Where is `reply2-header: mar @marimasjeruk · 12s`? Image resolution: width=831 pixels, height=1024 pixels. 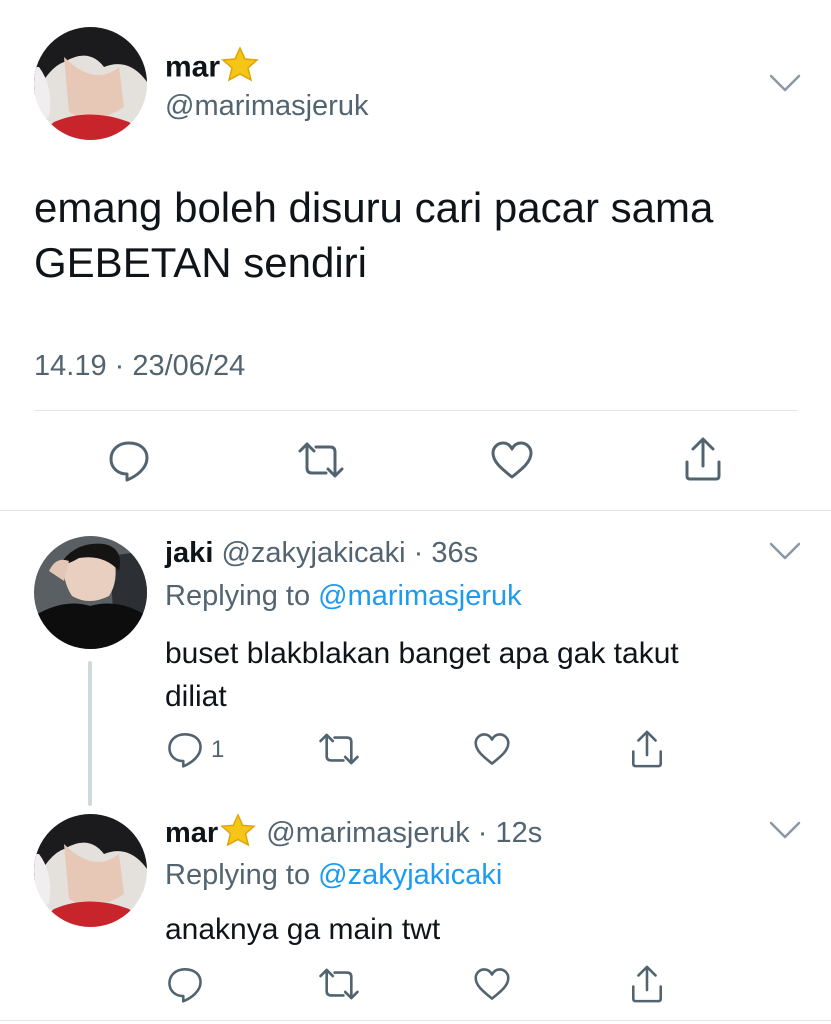
reply2-header: mar @marimasjeruk · 12s is located at coordinates (353, 834).